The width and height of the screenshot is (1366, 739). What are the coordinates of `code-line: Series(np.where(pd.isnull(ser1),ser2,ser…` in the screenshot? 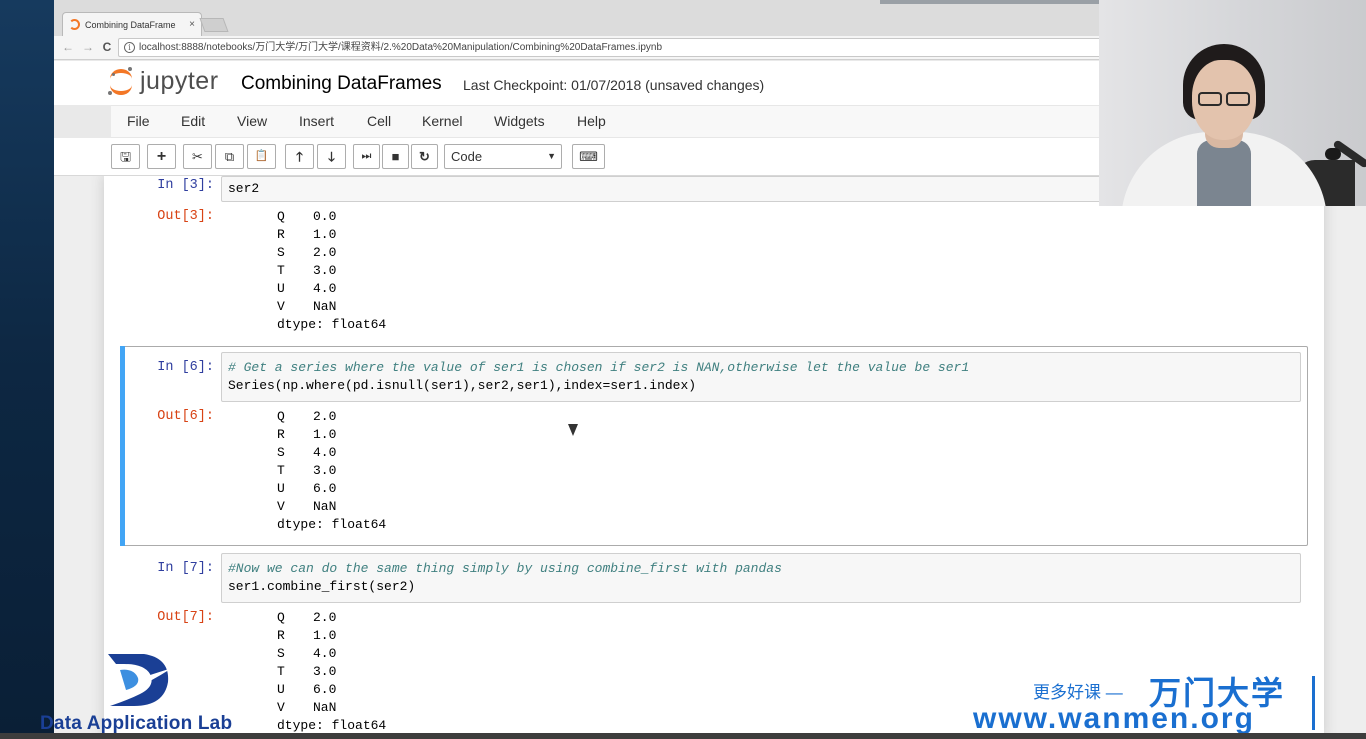 It's located at (462, 385).